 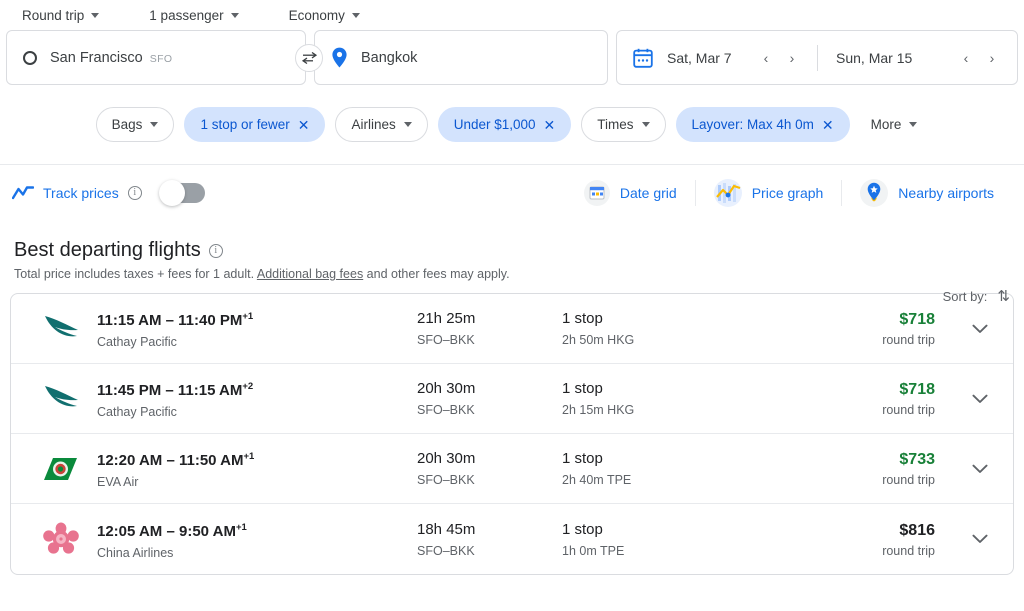 What do you see at coordinates (170, 320) in the screenshot?
I see `flight-times: 11:15 AM – 11:40 PM` at bounding box center [170, 320].